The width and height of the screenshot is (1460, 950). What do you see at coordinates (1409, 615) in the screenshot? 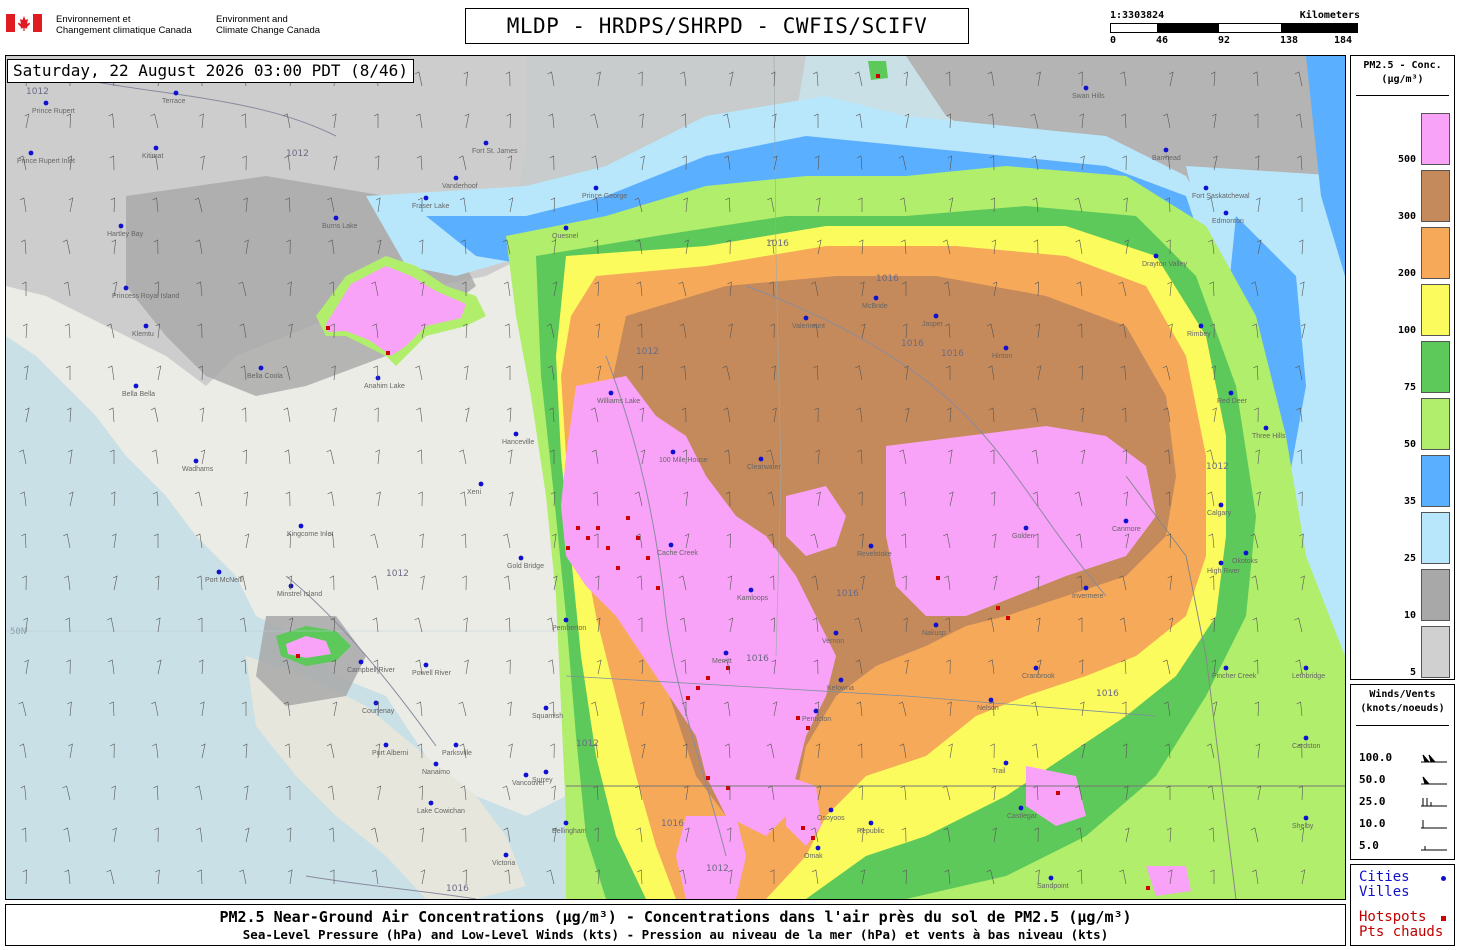
I see `legend-level-10: 10` at bounding box center [1409, 615].